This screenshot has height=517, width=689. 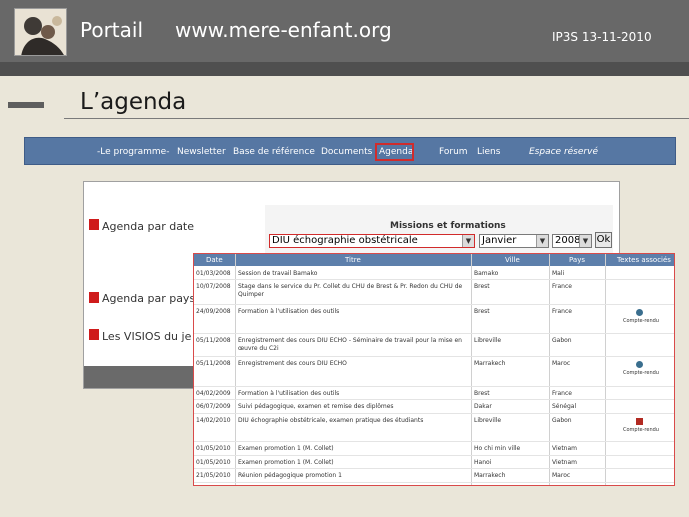 What do you see at coordinates (602, 37) in the screenshot?
I see `slide-date: IP3S 13-11-2010` at bounding box center [602, 37].